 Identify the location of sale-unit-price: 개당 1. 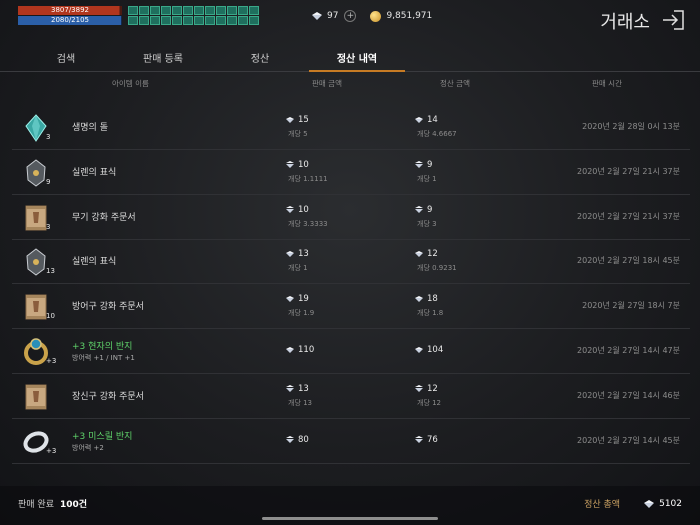
(298, 268).